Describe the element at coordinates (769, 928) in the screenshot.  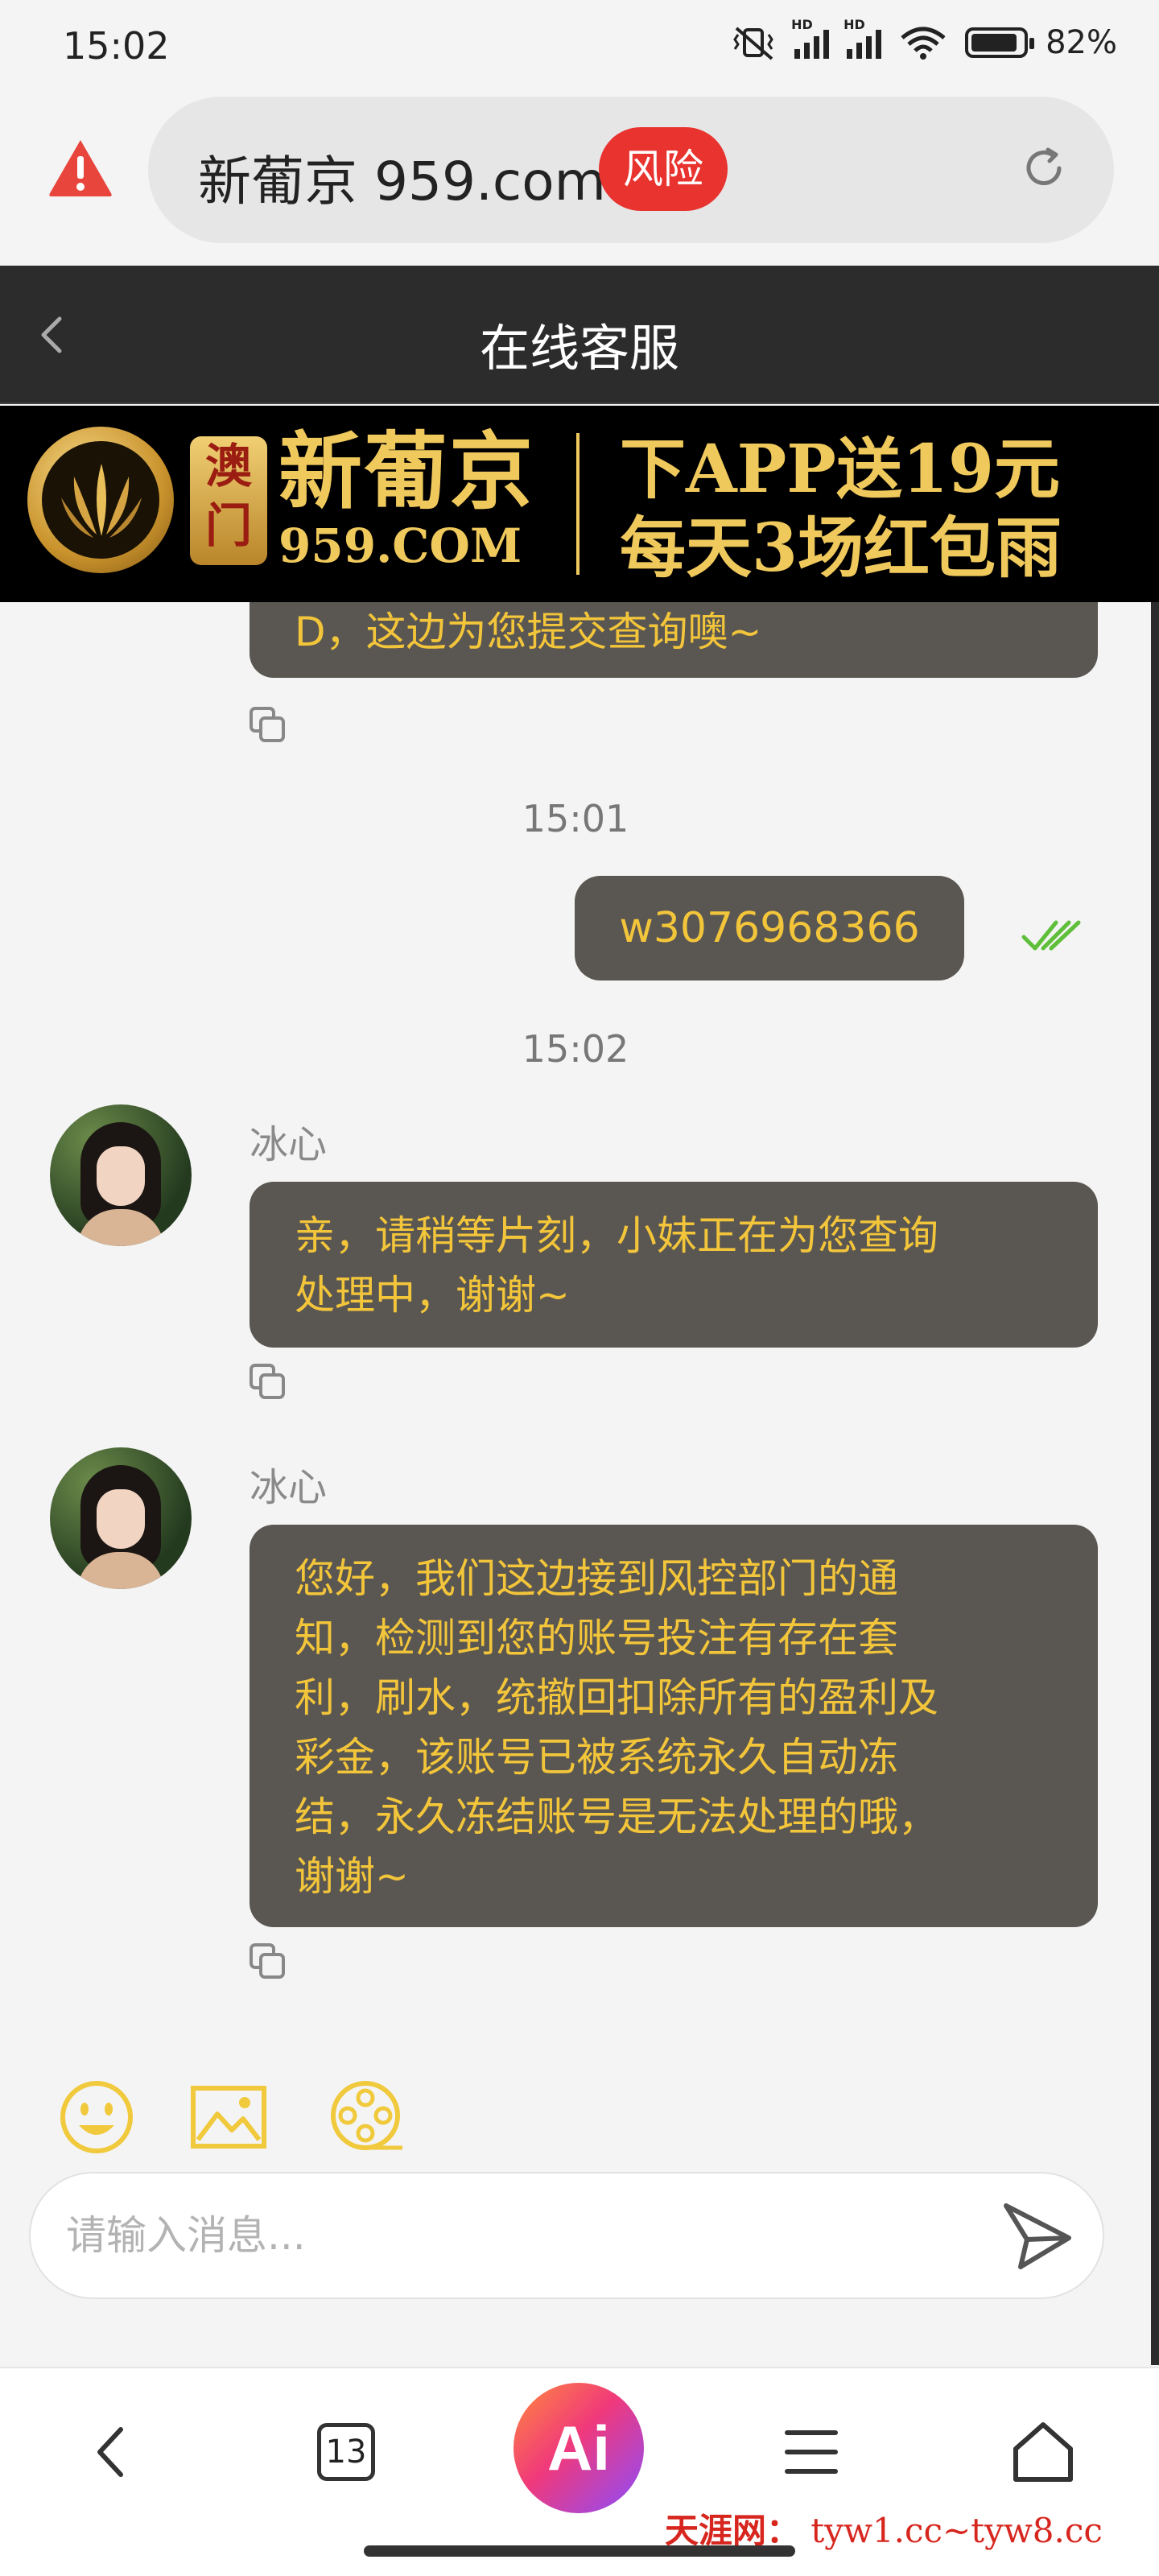
I see `user-message-bubble: w3076968366` at that location.